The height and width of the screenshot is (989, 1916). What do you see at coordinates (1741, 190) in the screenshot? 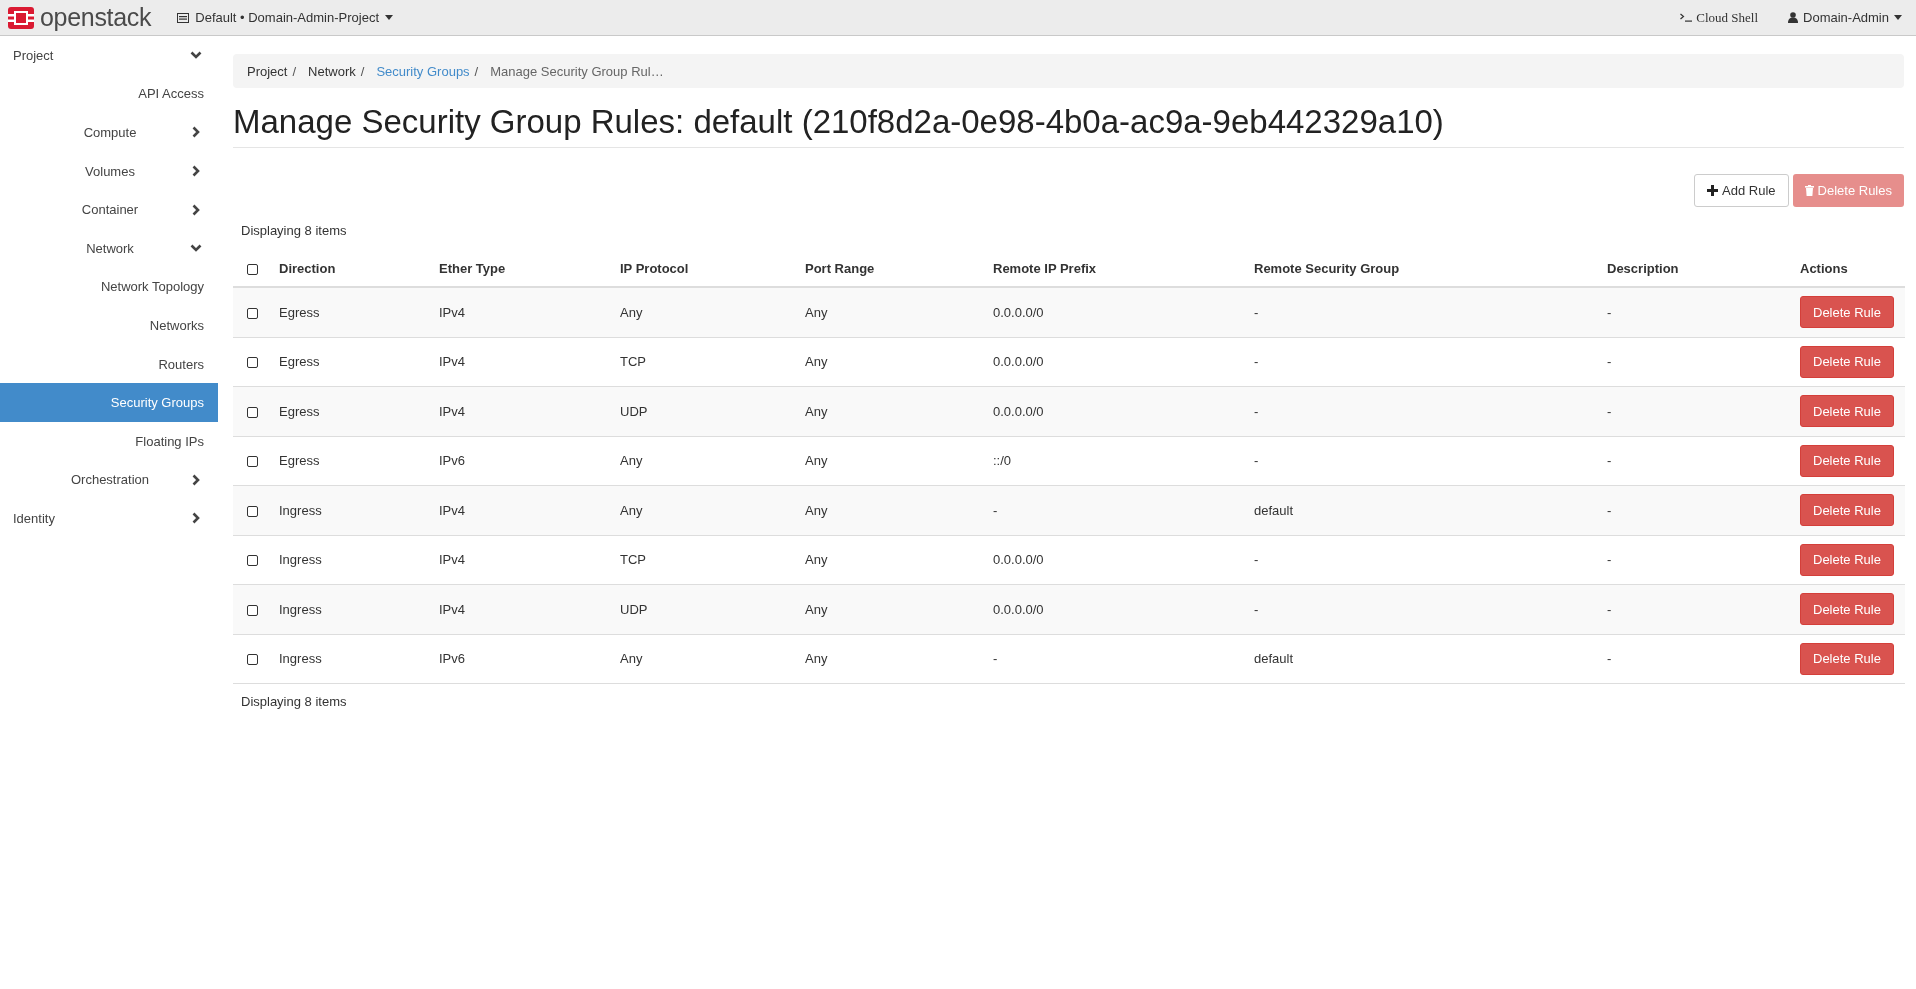
I see `add-rule-button: Add Rule` at bounding box center [1741, 190].